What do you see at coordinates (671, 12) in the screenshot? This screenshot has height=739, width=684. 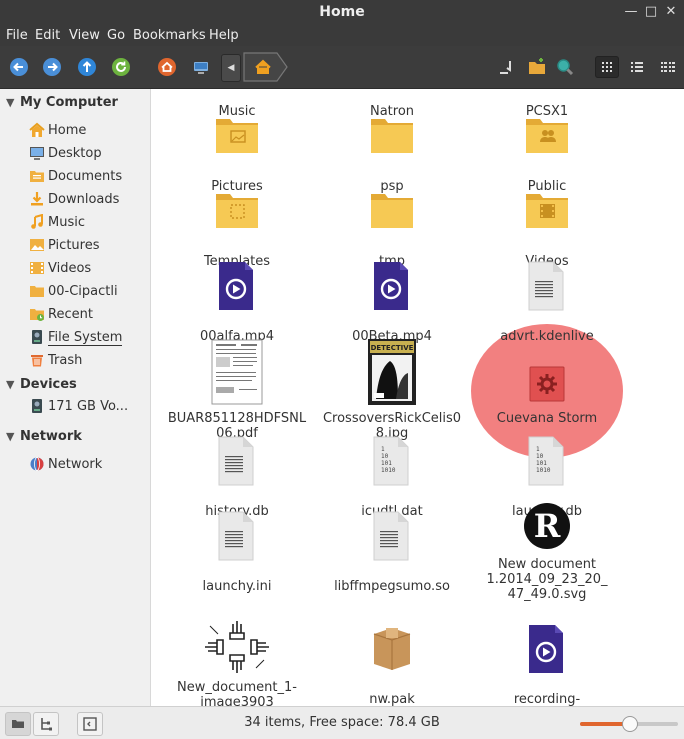 I see `close-icon: ✕` at bounding box center [671, 12].